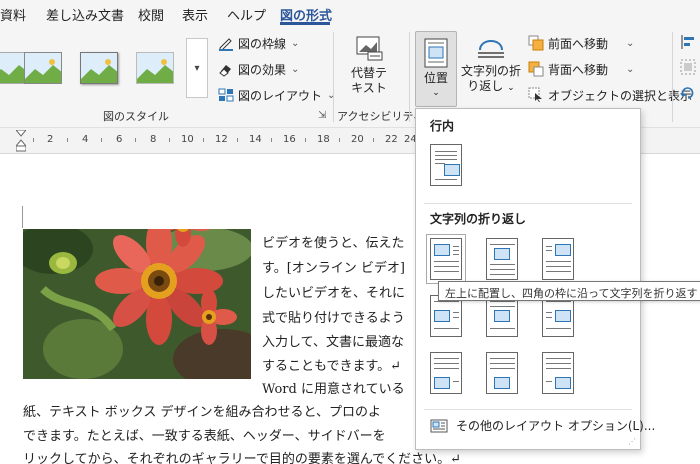  I want to click on picture-effects-button: 図の効果 ⌄, so click(258, 69).